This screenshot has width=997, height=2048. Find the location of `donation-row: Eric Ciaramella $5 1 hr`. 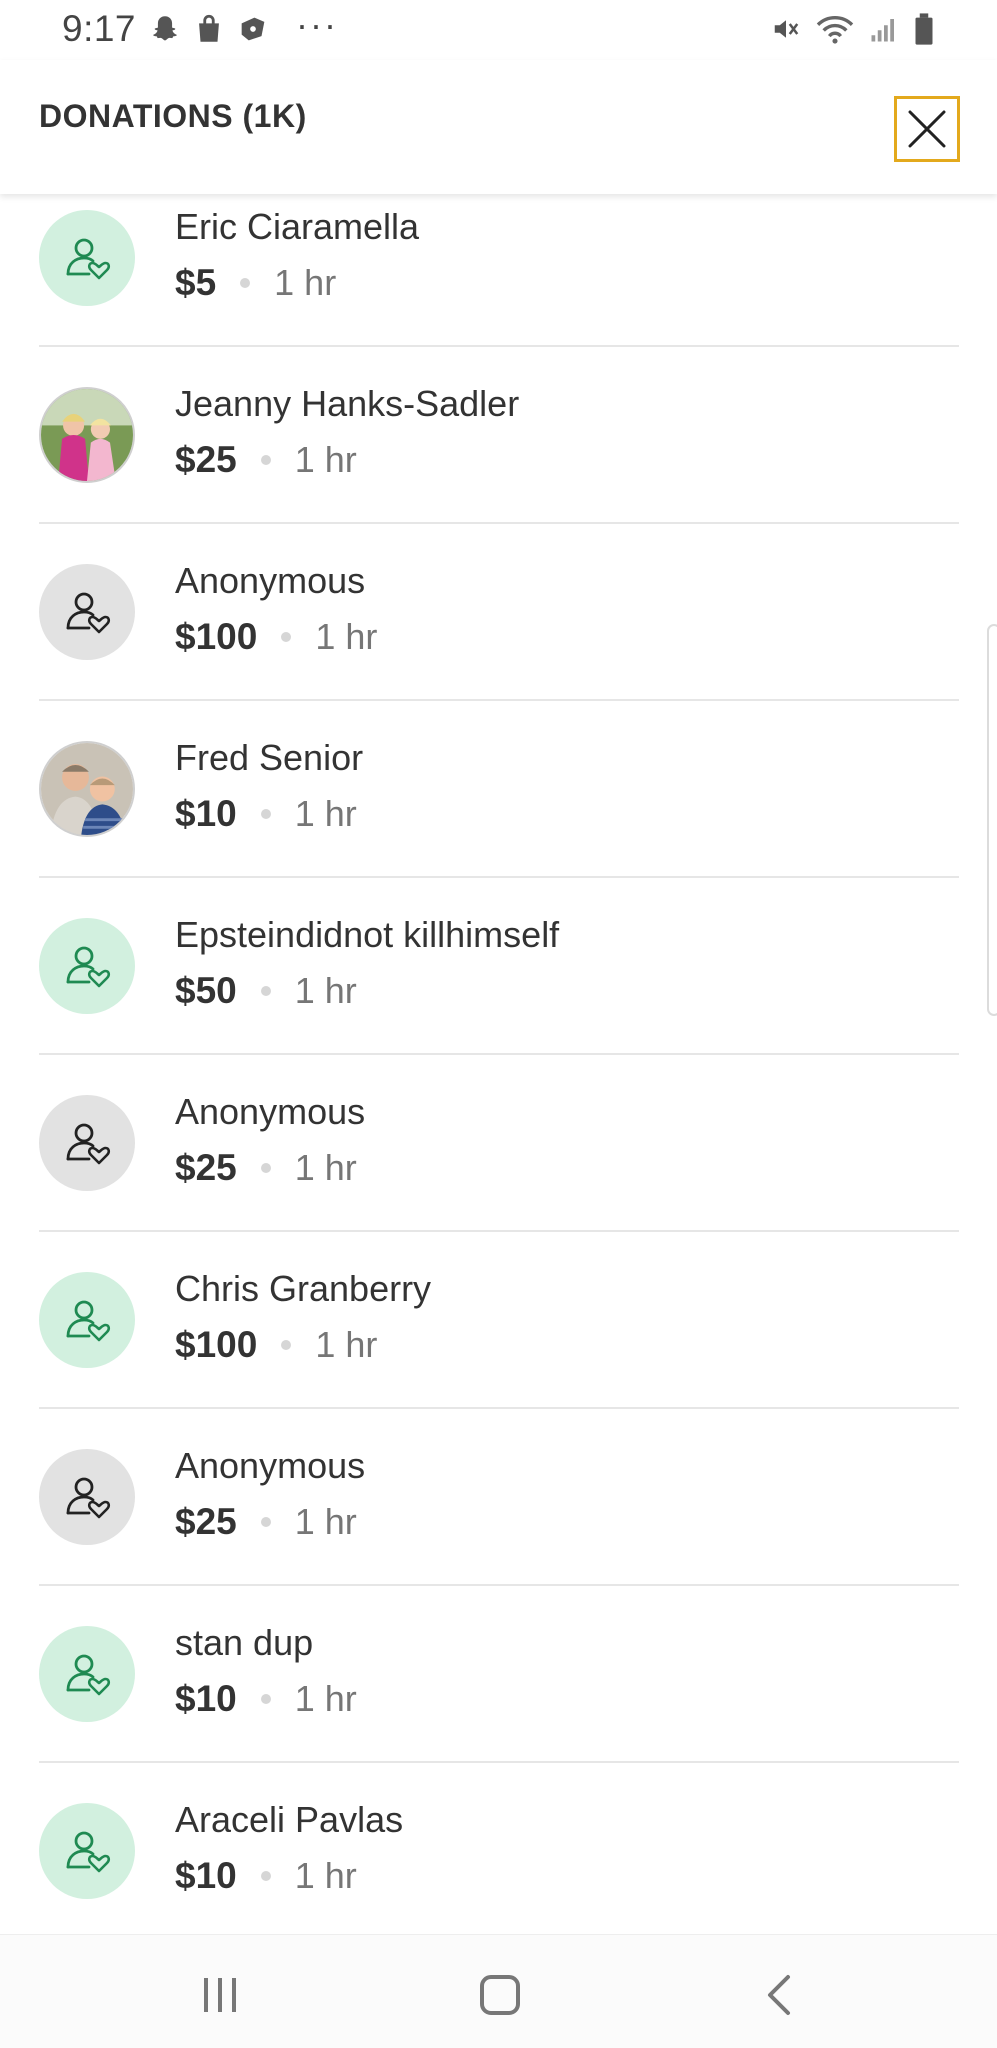

donation-row: Eric Ciaramella $5 1 hr is located at coordinates (499, 270).